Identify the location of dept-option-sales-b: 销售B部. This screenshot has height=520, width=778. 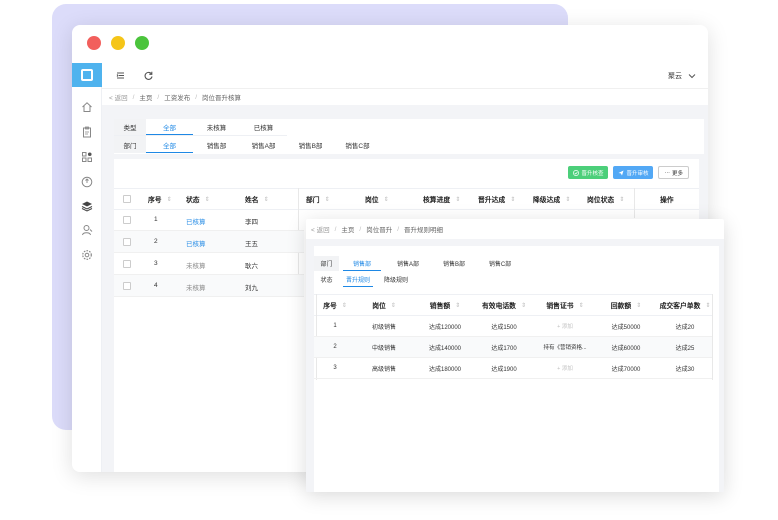
(310, 144).